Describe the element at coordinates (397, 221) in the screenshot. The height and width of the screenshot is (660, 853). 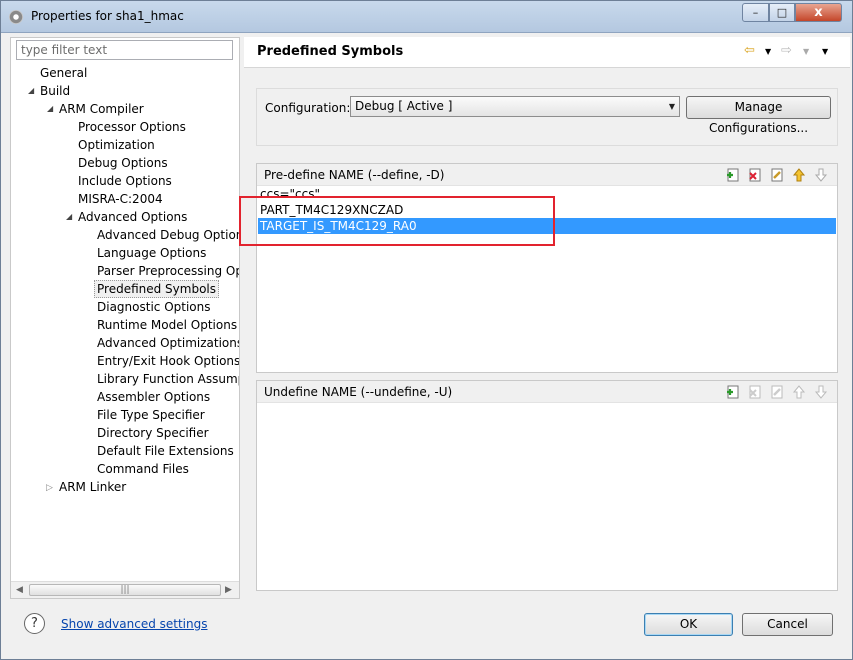
I see `annotation-highlight-box` at that location.